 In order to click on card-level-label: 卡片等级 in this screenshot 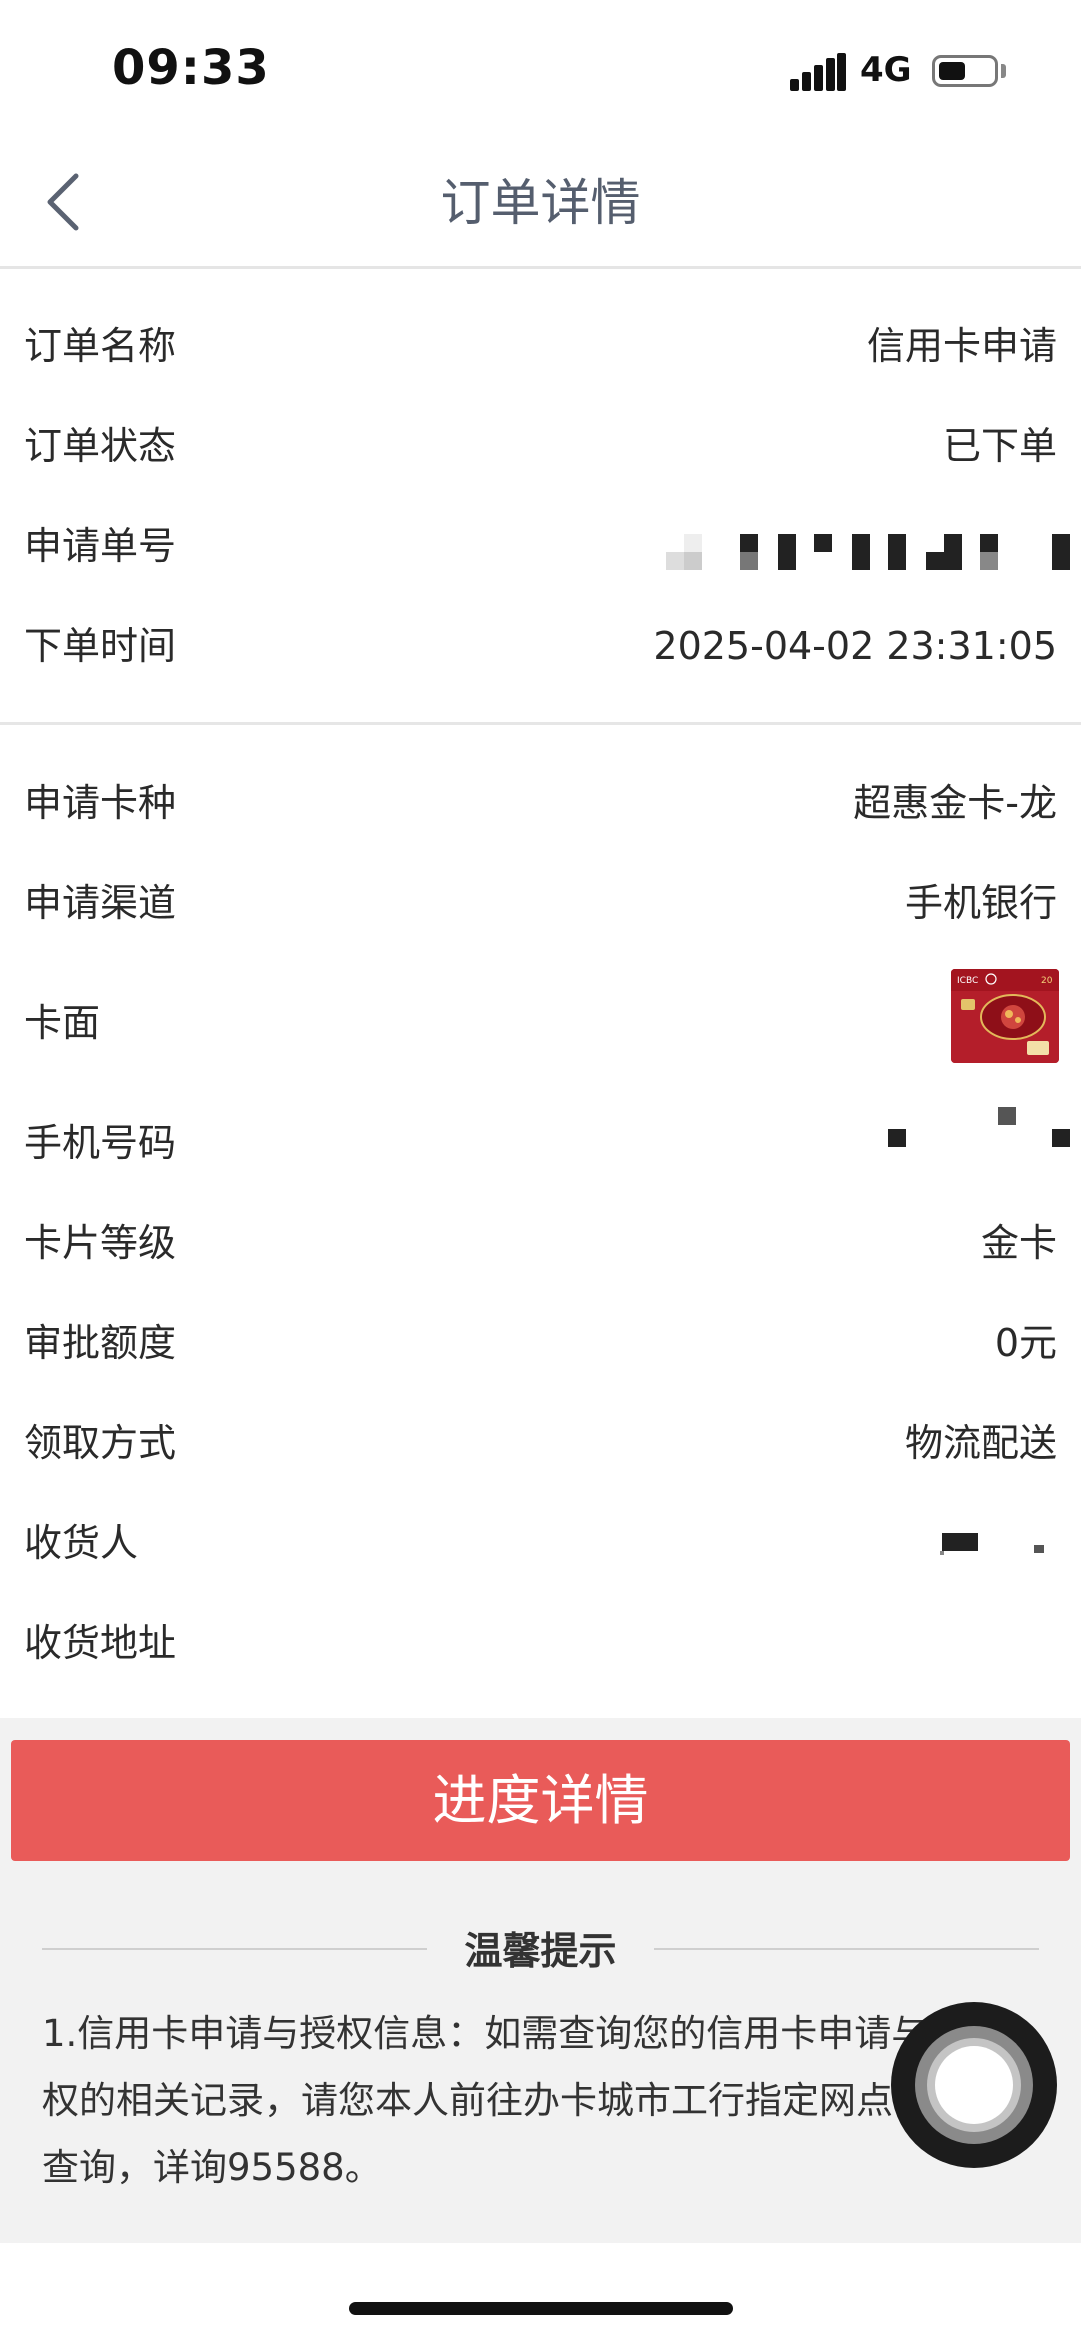, I will do `click(100, 1243)`.